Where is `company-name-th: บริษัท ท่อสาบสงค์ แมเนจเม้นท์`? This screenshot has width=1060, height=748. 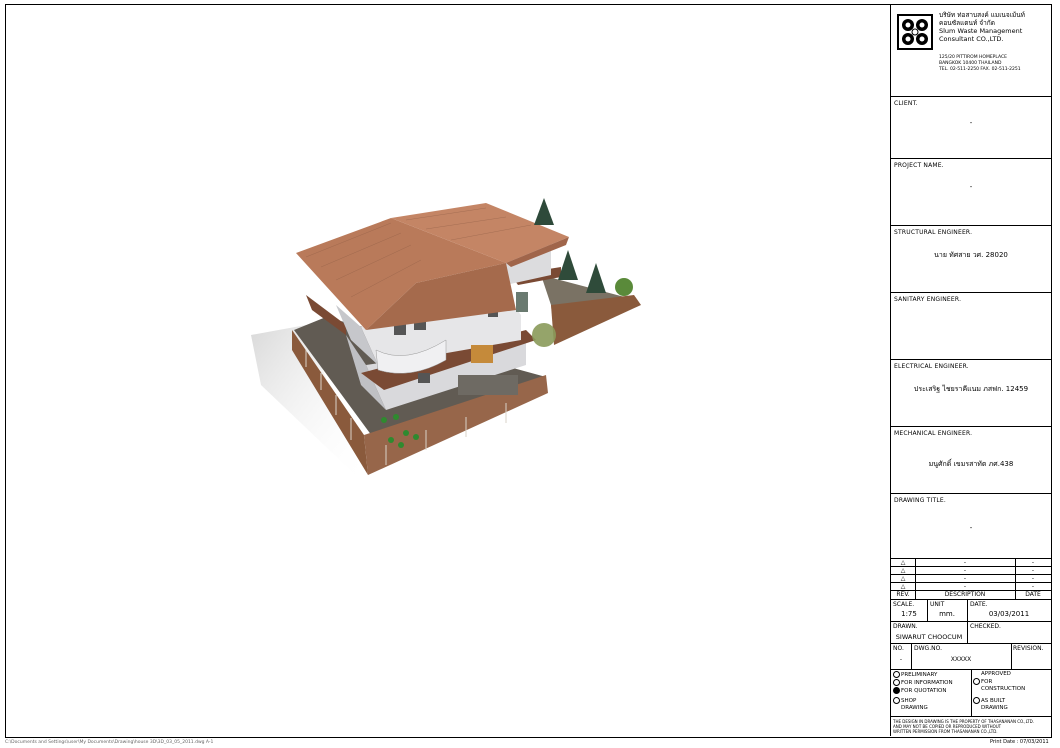
company-name-th: บริษัท ท่อสาบสงค์ แมเนจเม้นท์ is located at coordinates (982, 15).